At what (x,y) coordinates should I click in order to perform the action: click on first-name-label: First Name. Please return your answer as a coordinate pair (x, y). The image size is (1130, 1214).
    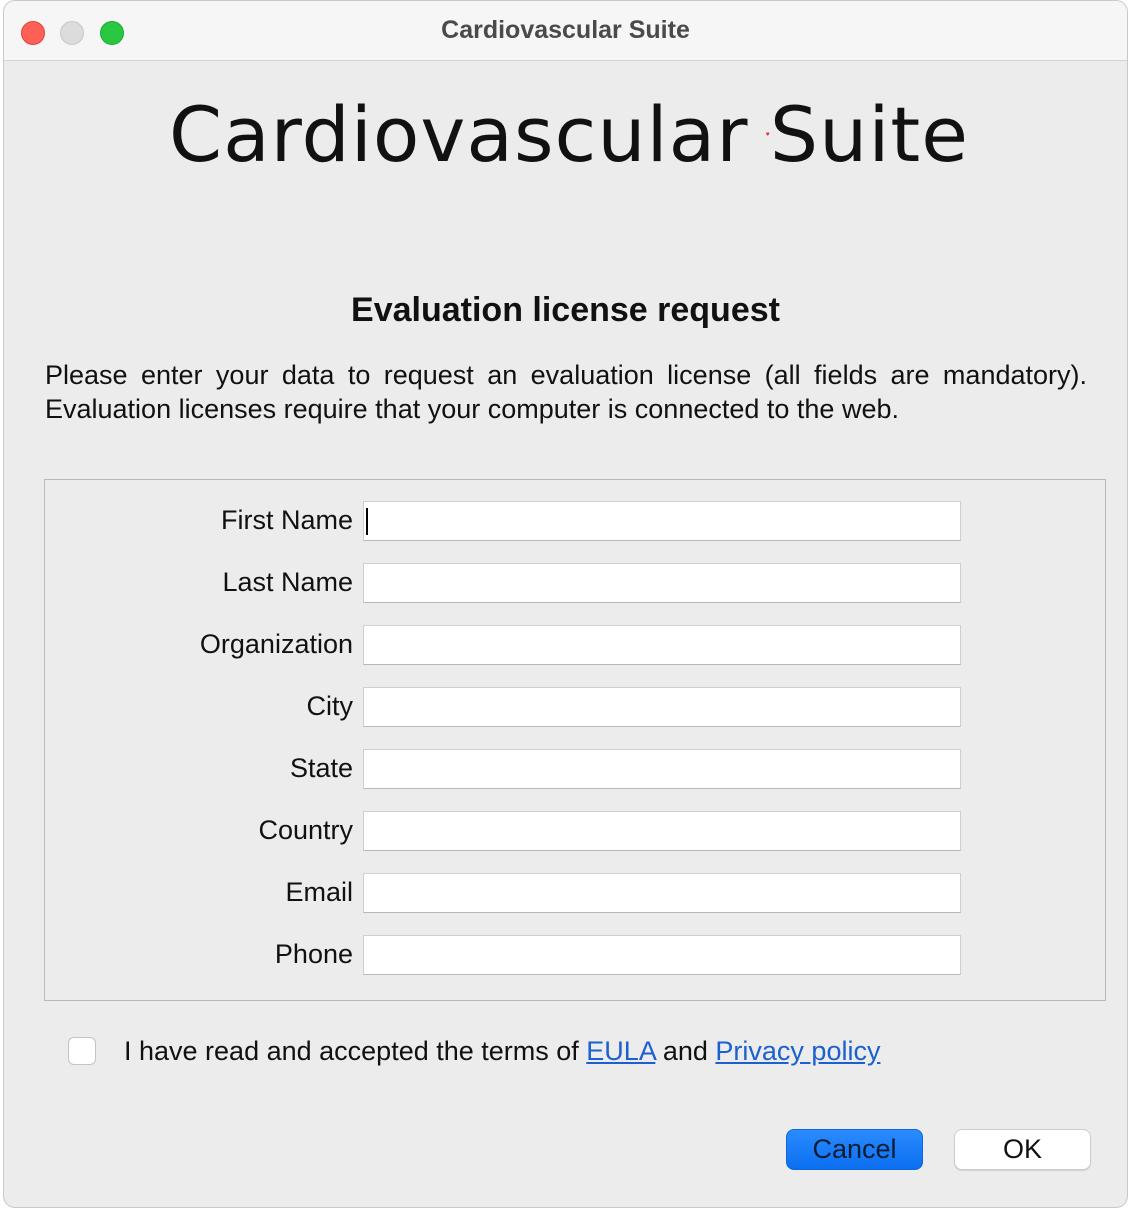
    Looking at the image, I should click on (286, 520).